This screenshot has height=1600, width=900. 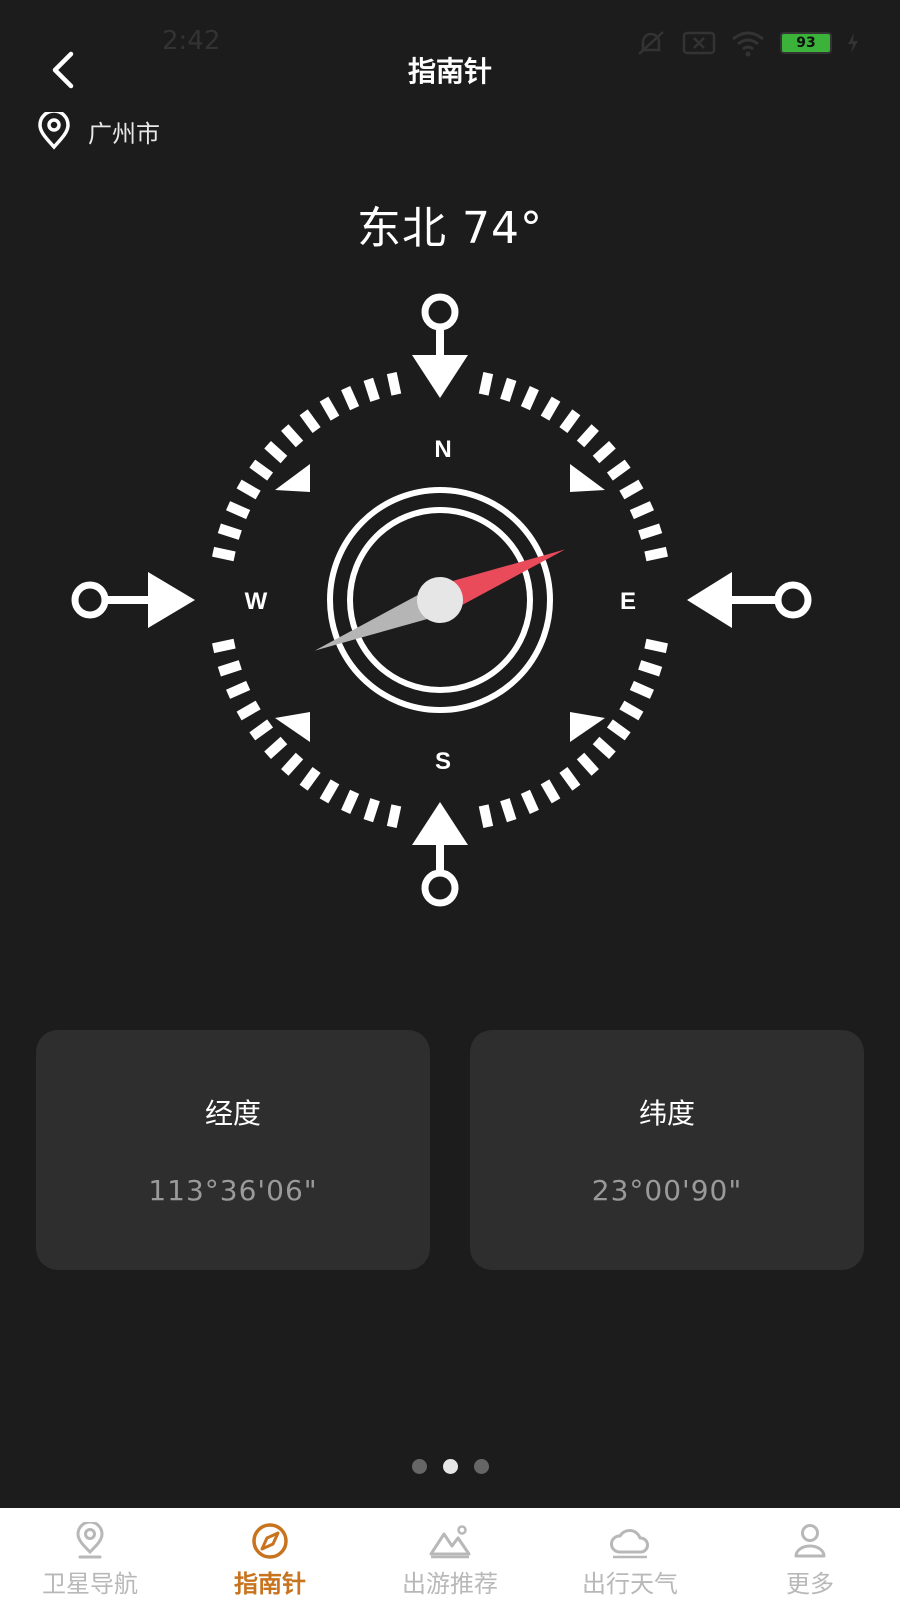 What do you see at coordinates (502, 228) in the screenshot?
I see `heading-degrees: 74°` at bounding box center [502, 228].